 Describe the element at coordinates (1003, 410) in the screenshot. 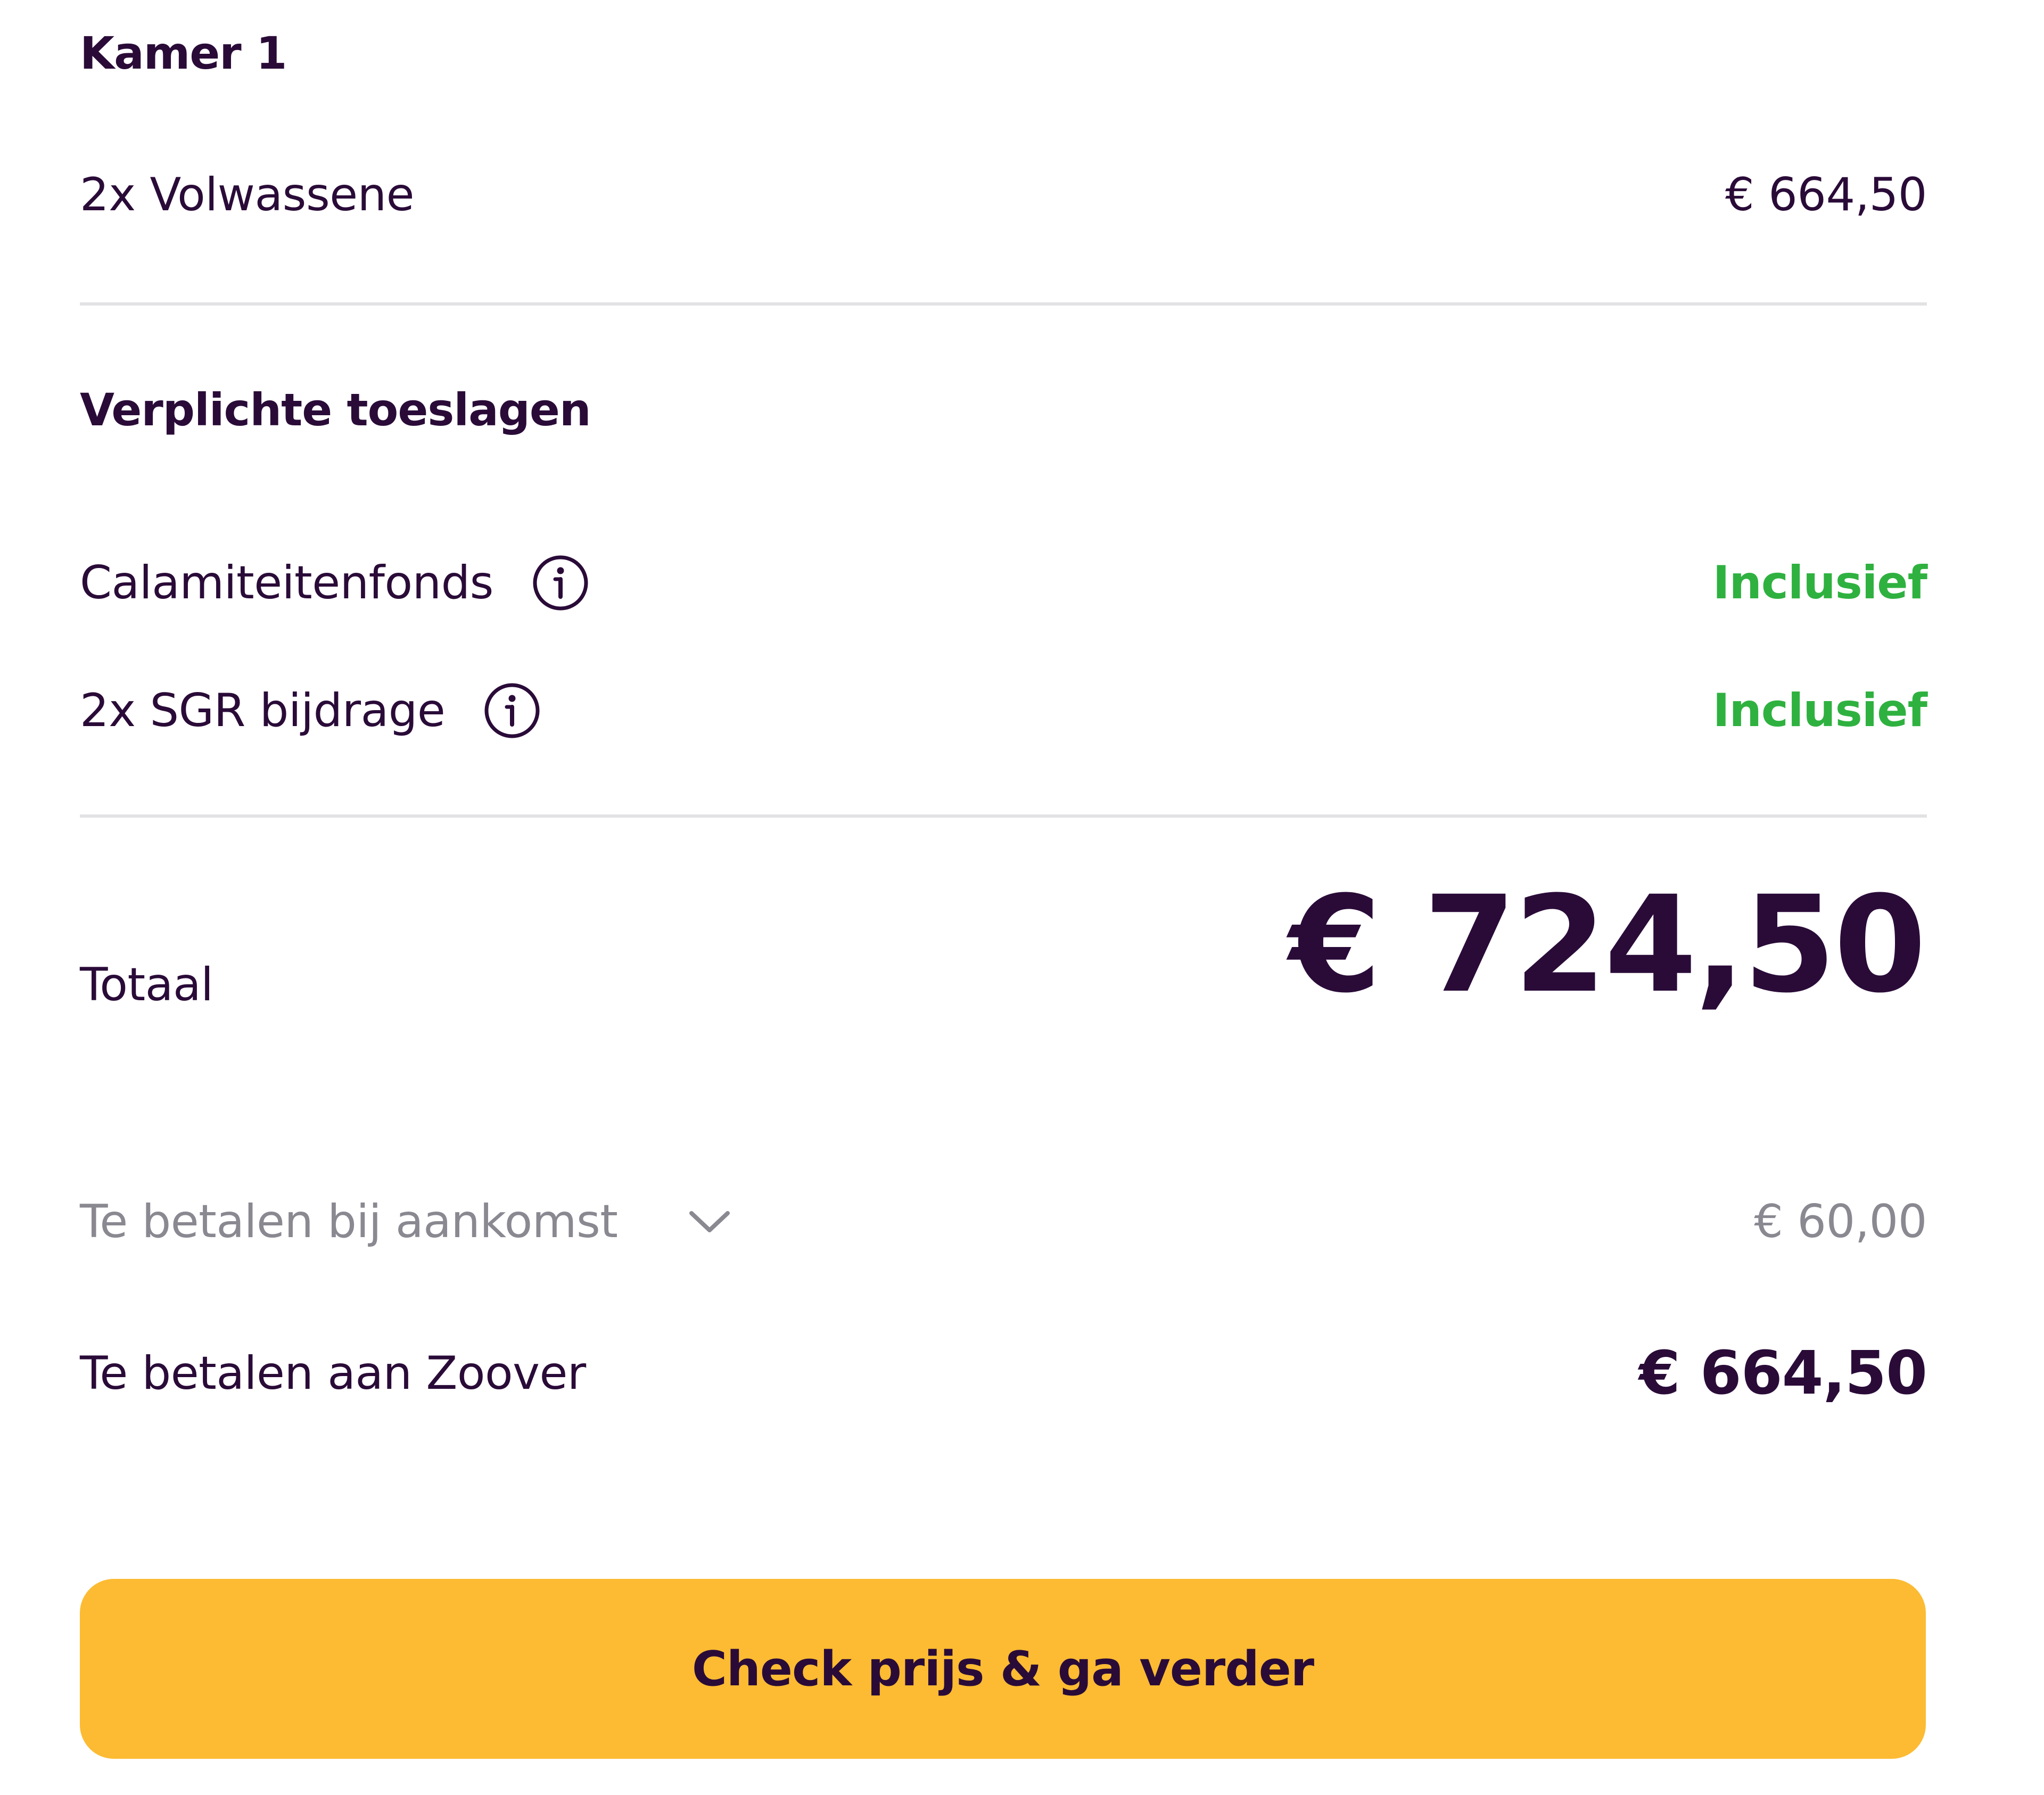

I see `surcharges-header: Verplichte toeslagen` at that location.